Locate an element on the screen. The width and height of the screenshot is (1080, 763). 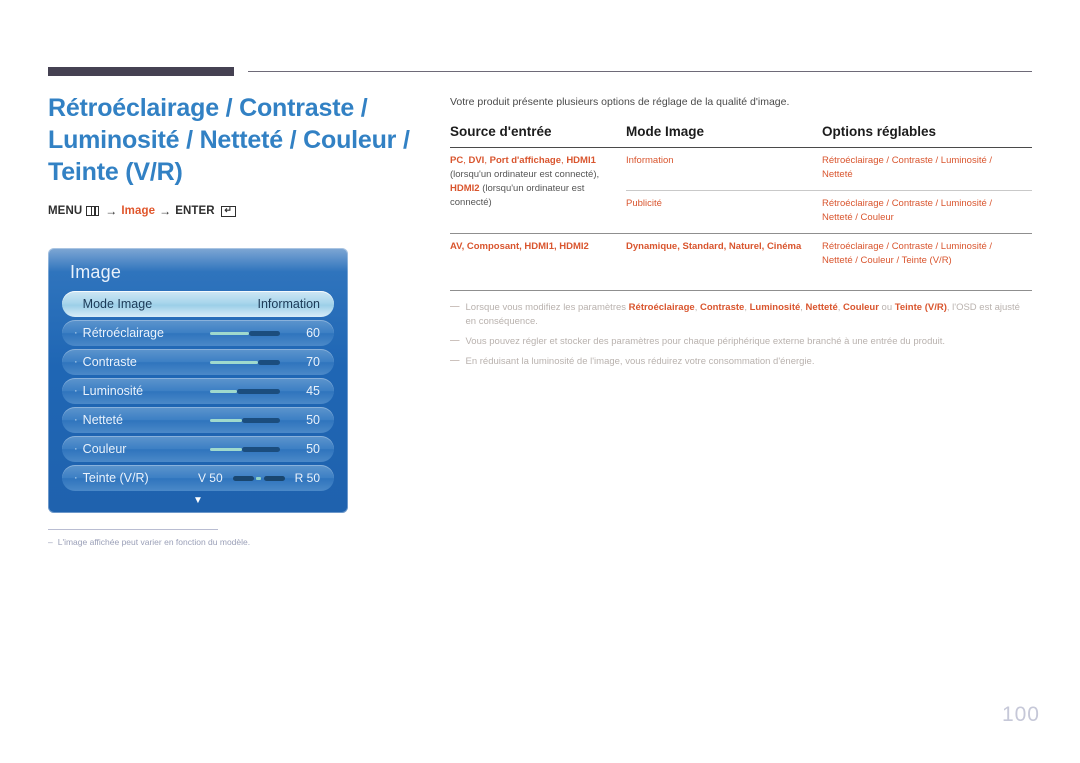
slider-segment-right is located at coordinates (274, 478).